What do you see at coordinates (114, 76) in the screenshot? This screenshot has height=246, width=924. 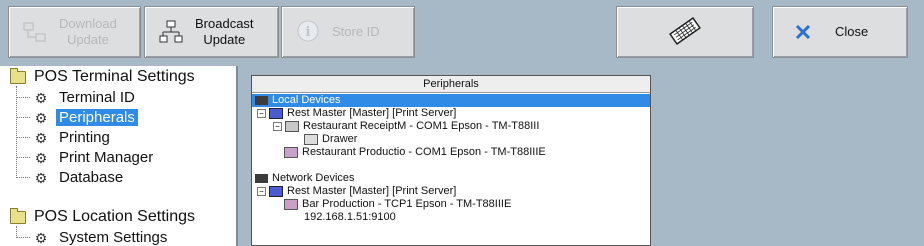 I see `terminal-header-label: POS Terminal Settings` at bounding box center [114, 76].